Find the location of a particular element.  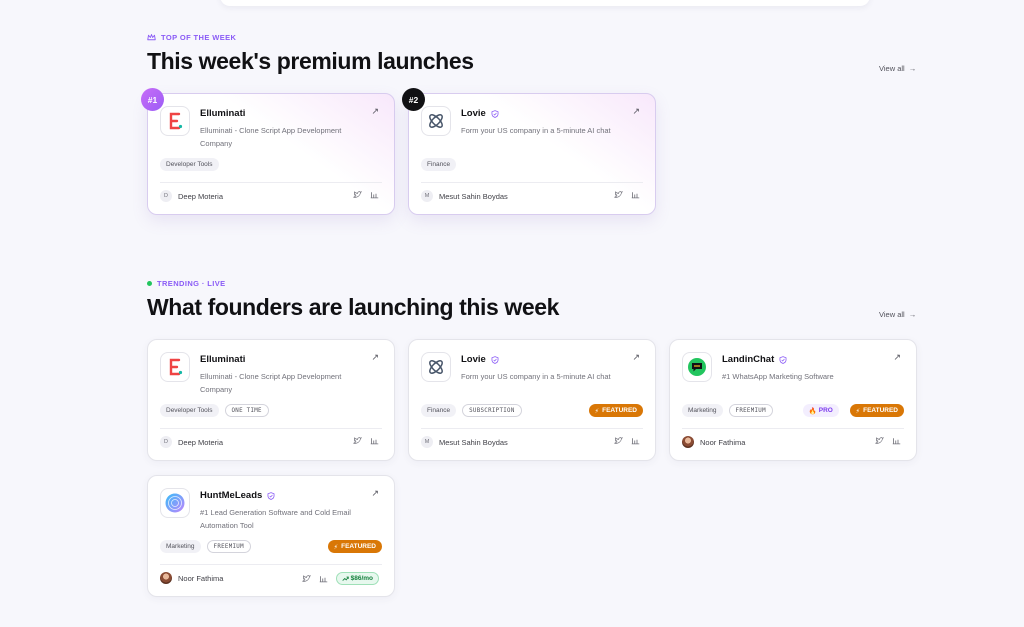

arrow-right-icon: → is located at coordinates (912, 314).